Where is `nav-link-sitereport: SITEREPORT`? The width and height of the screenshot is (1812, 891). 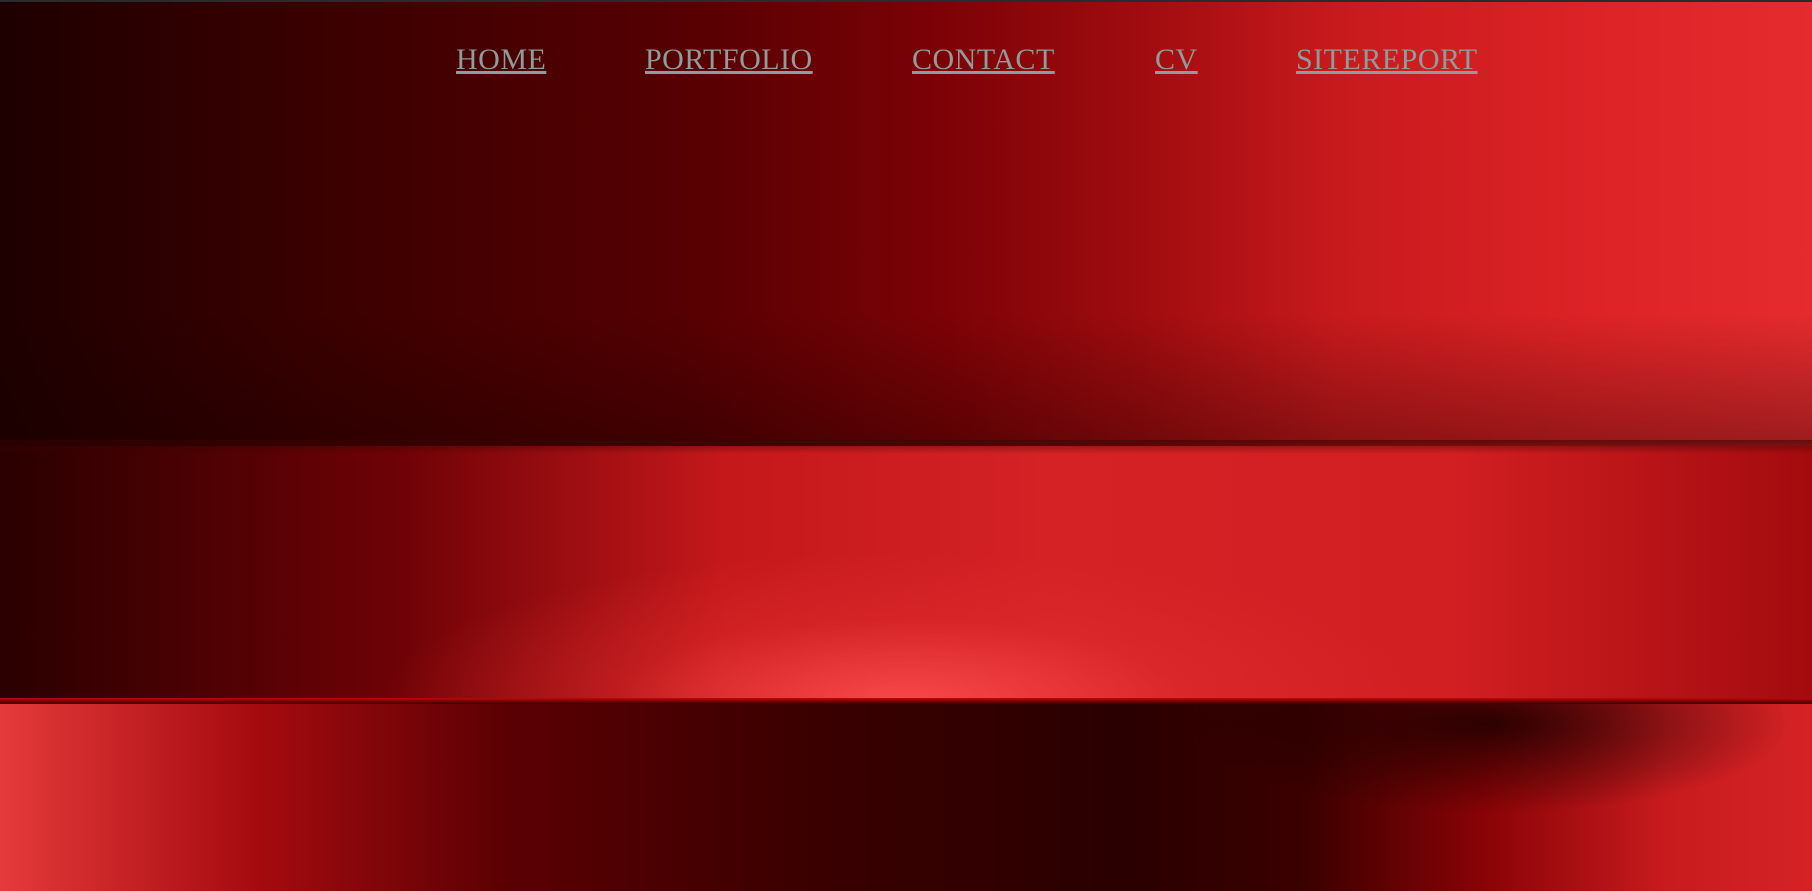
nav-link-sitereport: SITEREPORT is located at coordinates (1387, 60).